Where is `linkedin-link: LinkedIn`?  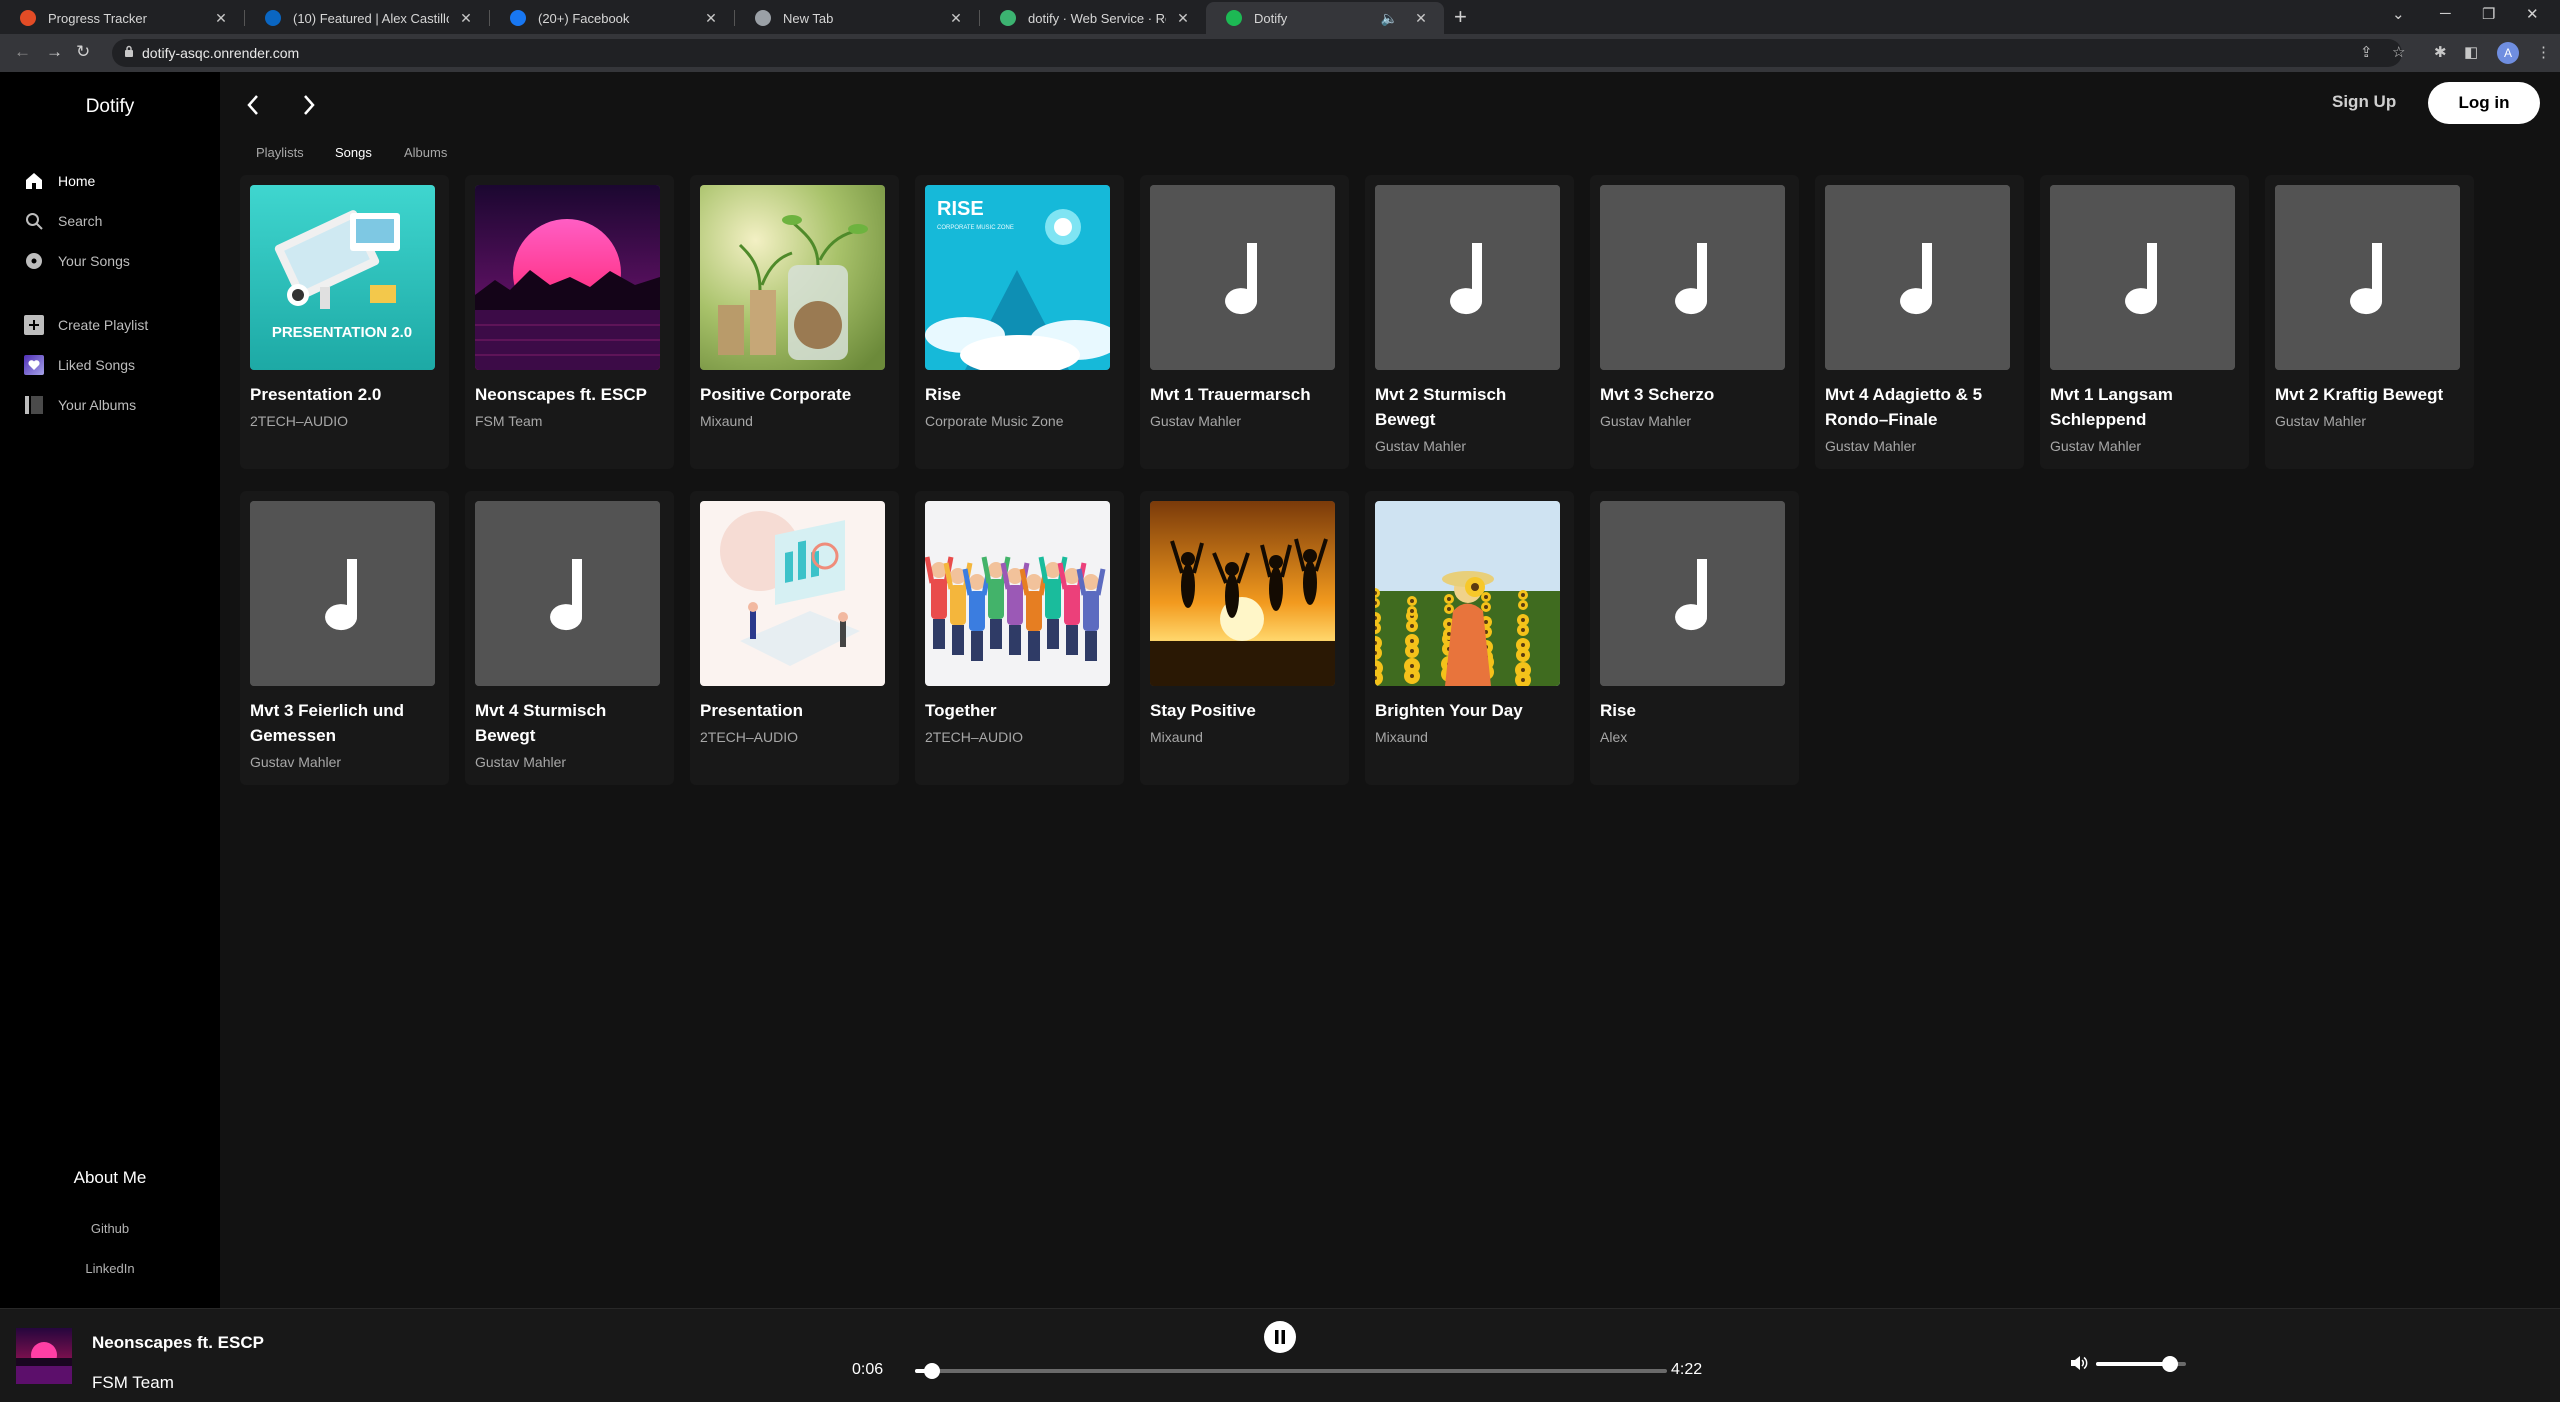
linkedin-link: LinkedIn is located at coordinates (110, 1268).